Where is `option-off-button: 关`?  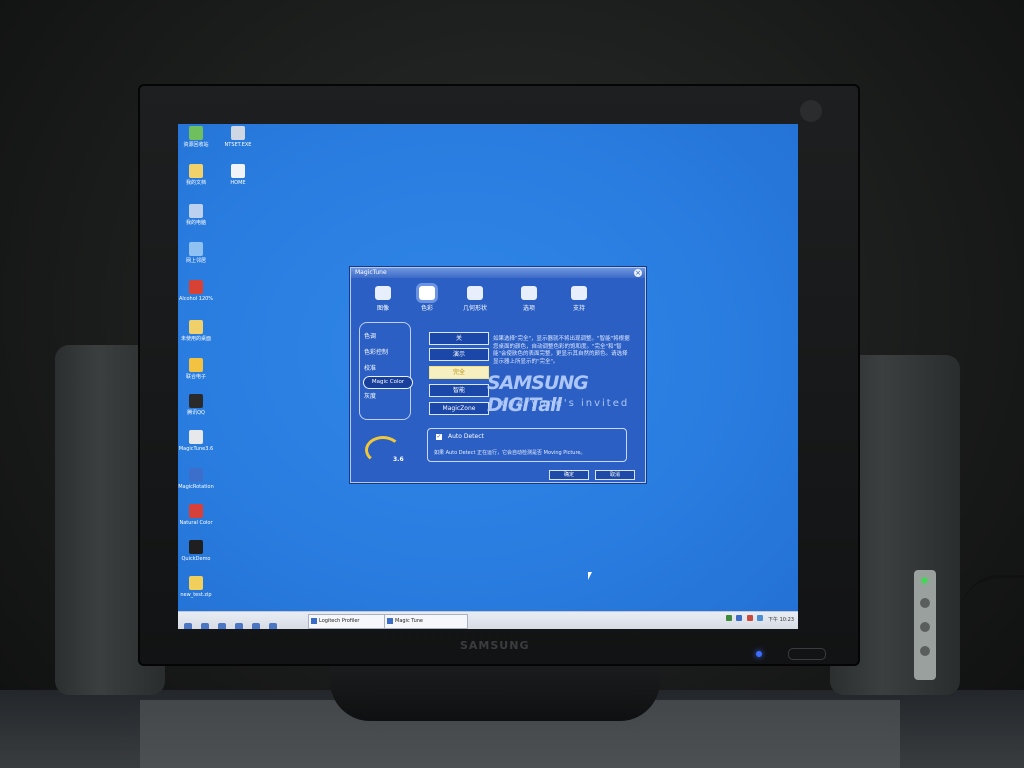 option-off-button: 关 is located at coordinates (459, 338).